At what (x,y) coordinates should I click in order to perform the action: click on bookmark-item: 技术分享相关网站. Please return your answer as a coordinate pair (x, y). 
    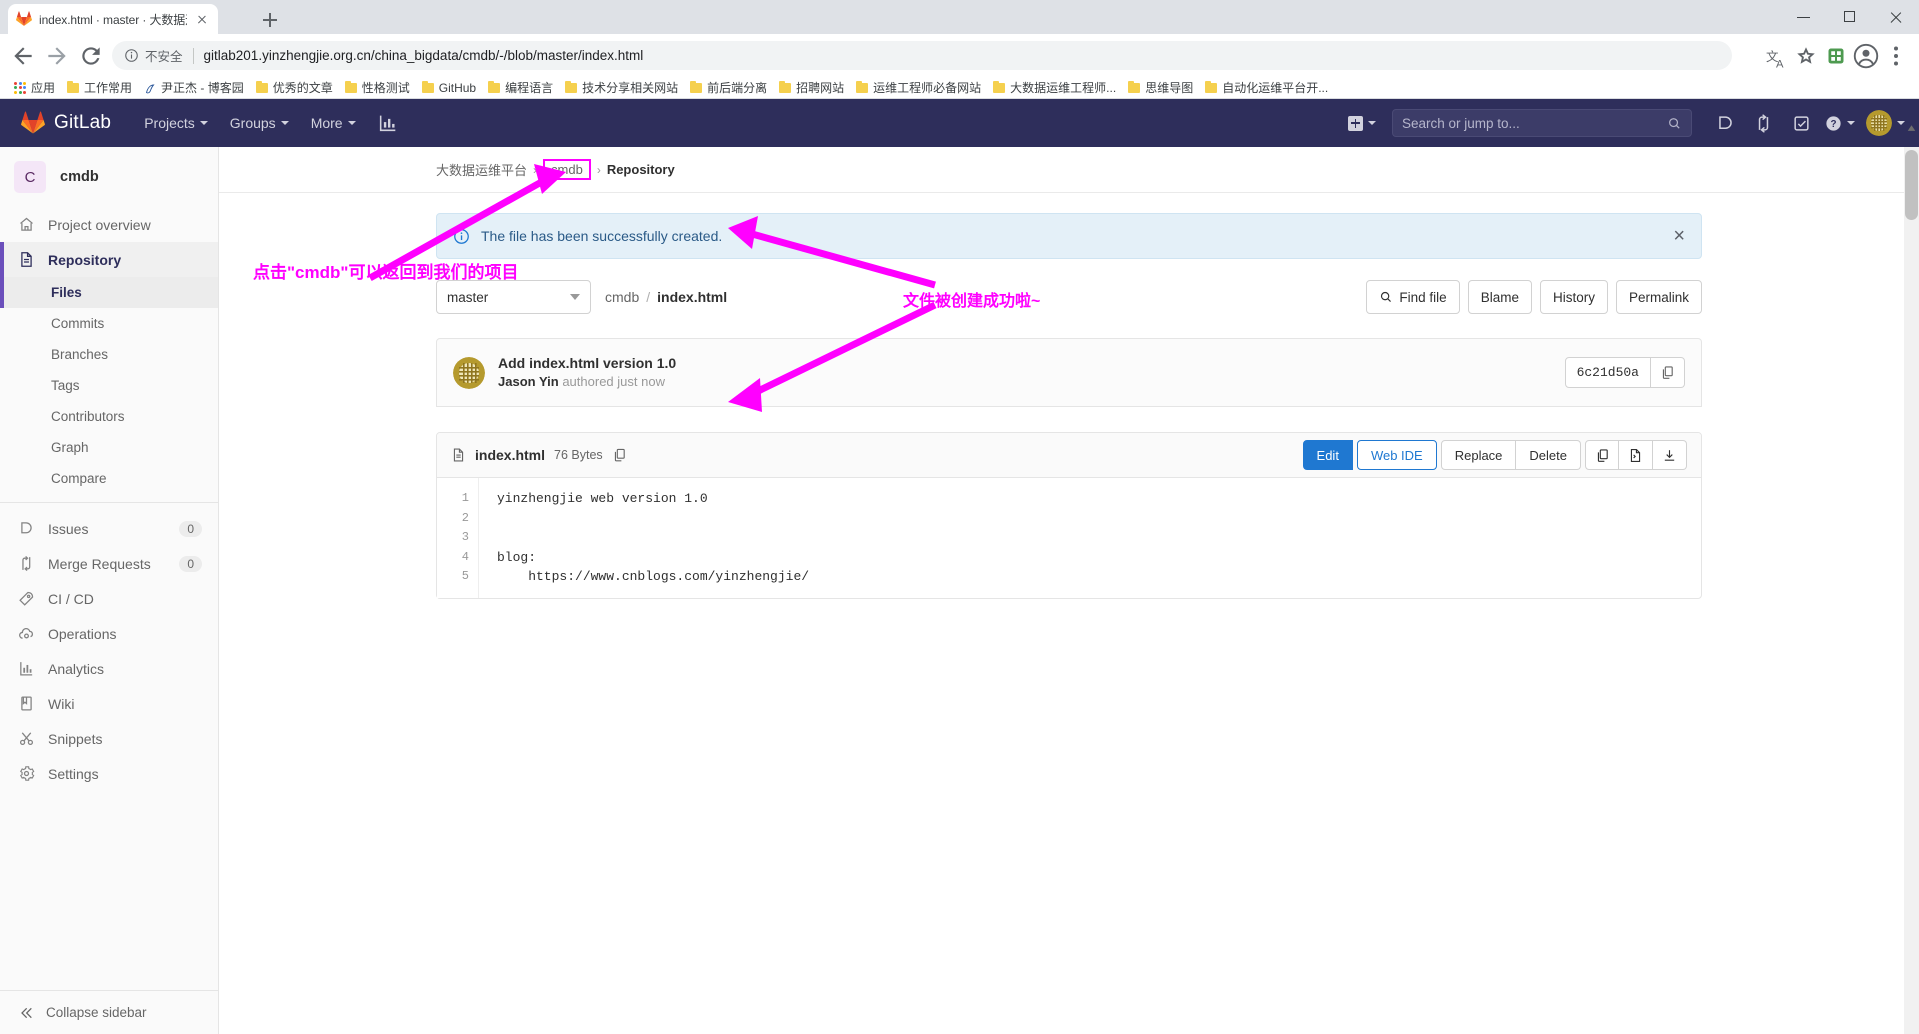
    Looking at the image, I should click on (621, 87).